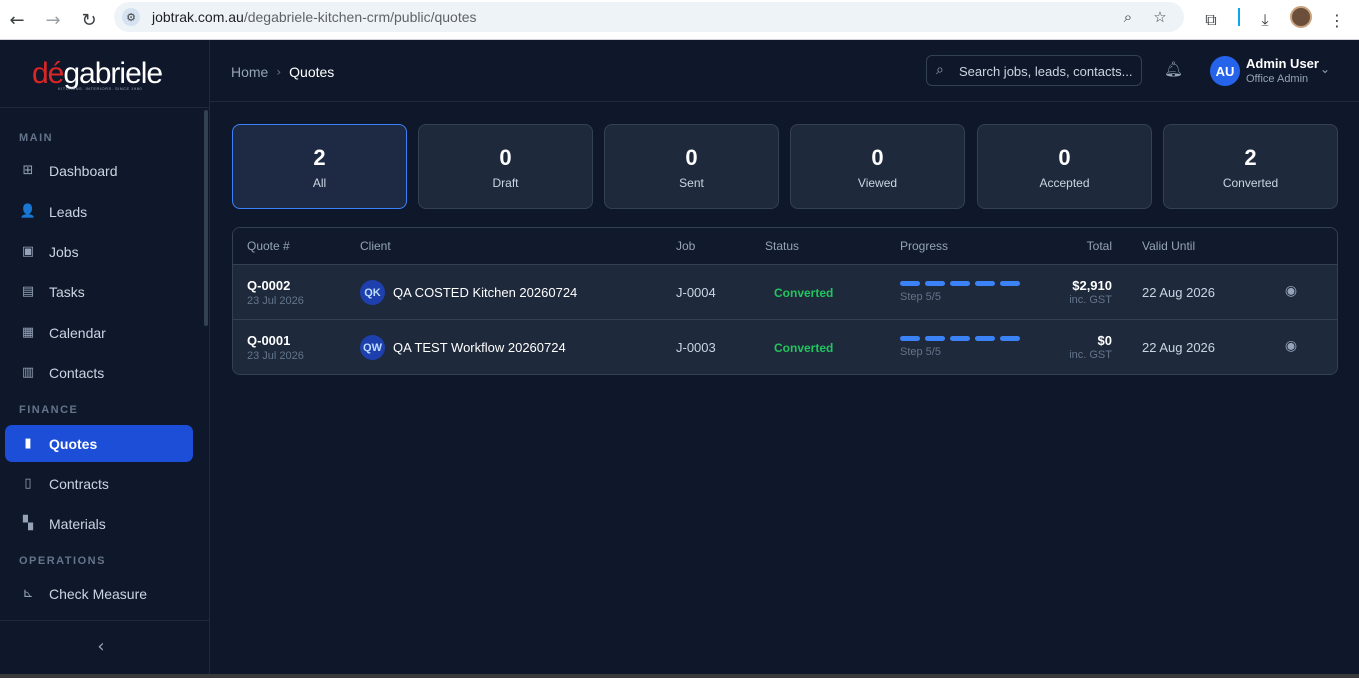  I want to click on sidebar-item-dashboard: ⊞ Dashboard, so click(99, 170).